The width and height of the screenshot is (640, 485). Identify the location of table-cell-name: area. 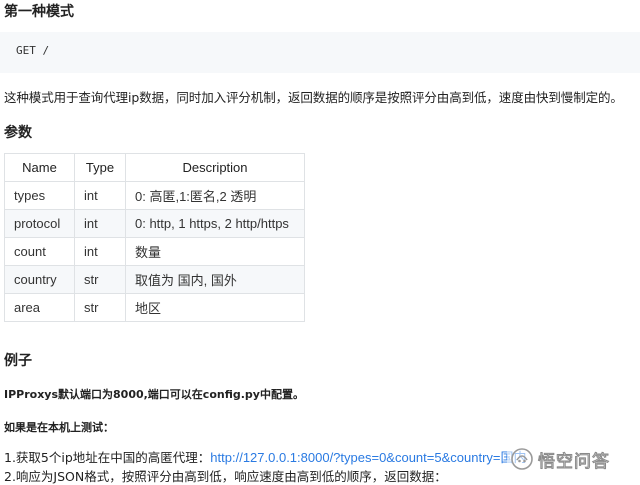
(39, 307).